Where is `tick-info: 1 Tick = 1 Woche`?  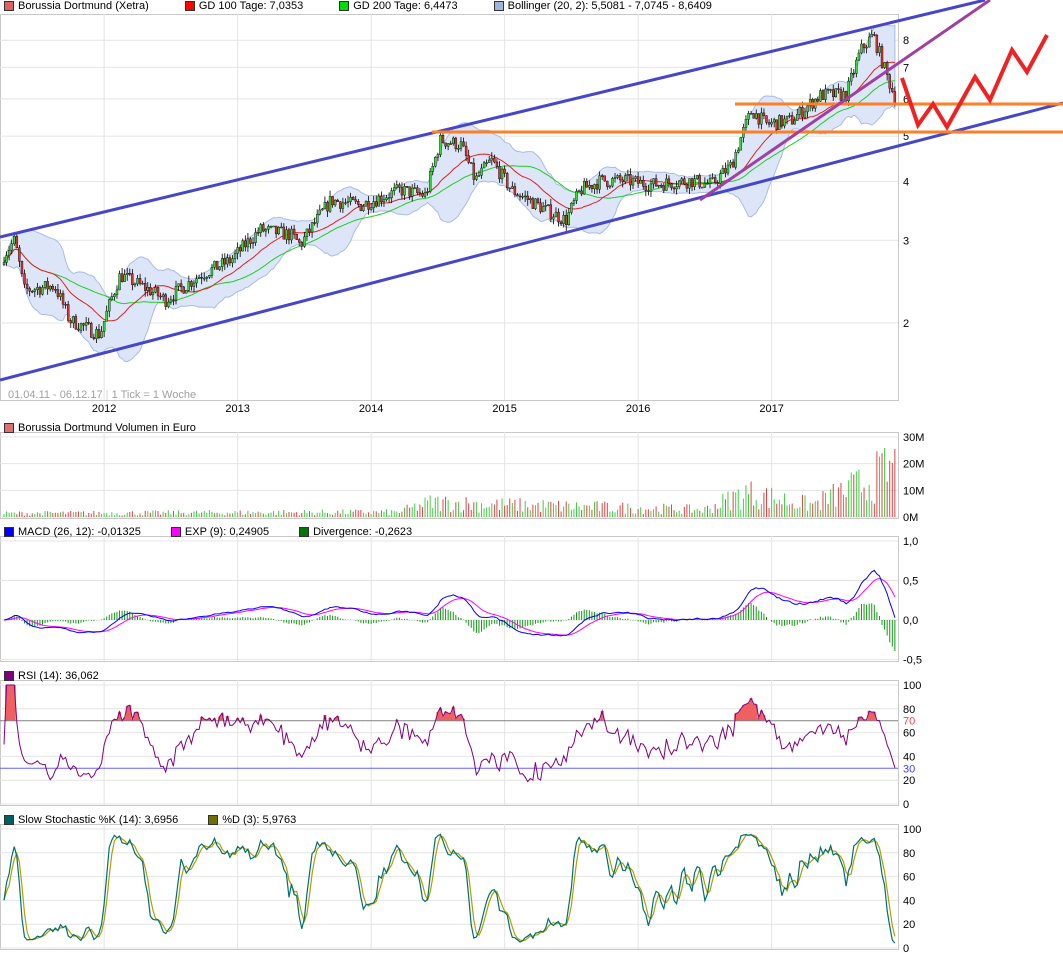 tick-info: 1 Tick = 1 Woche is located at coordinates (154, 395).